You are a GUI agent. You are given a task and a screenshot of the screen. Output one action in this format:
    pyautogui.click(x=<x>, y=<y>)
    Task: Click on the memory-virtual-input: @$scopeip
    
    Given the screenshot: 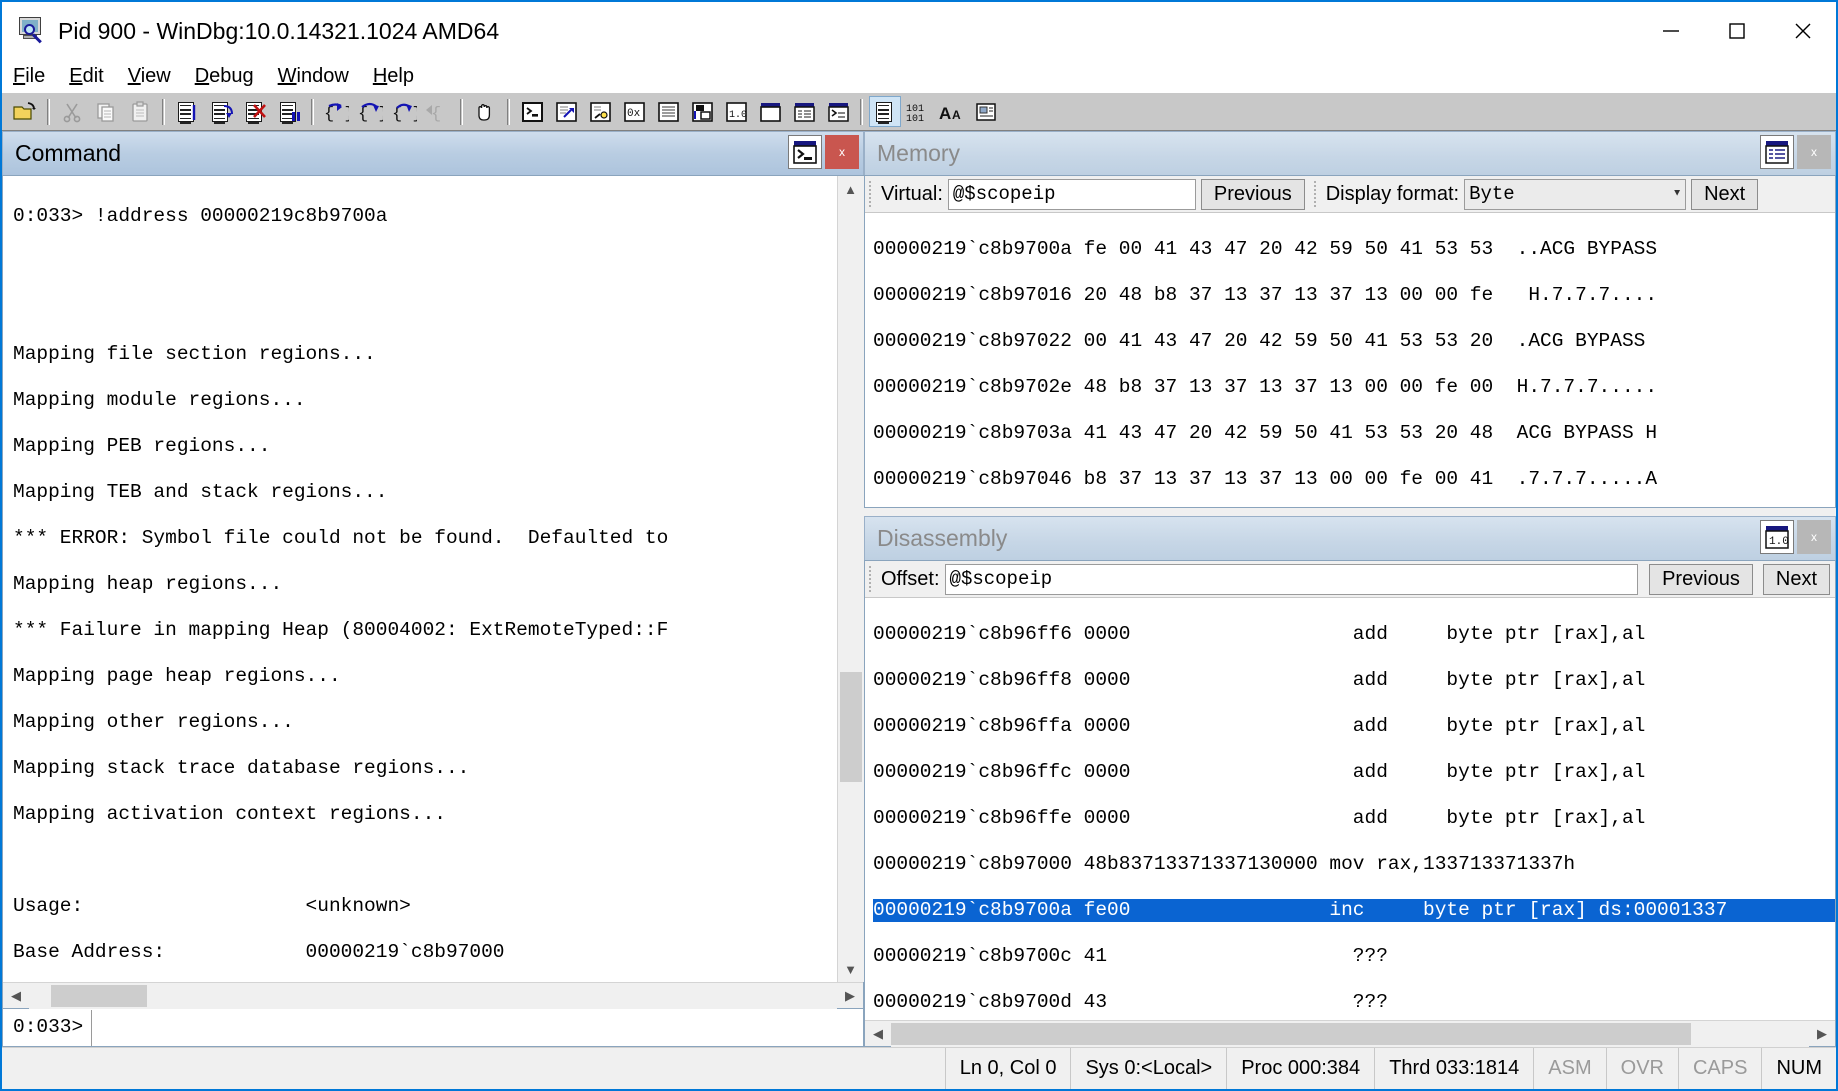 What is the action you would take?
    pyautogui.click(x=1071, y=194)
    